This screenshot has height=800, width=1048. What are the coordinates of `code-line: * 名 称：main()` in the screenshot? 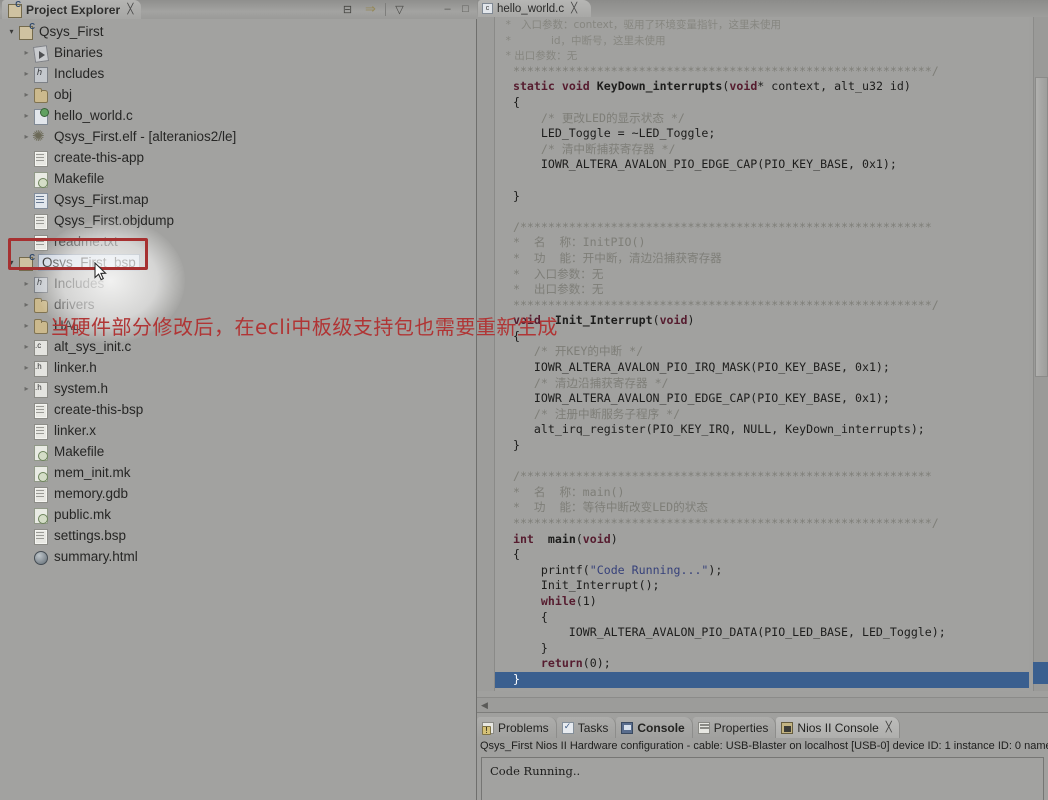 It's located at (762, 493).